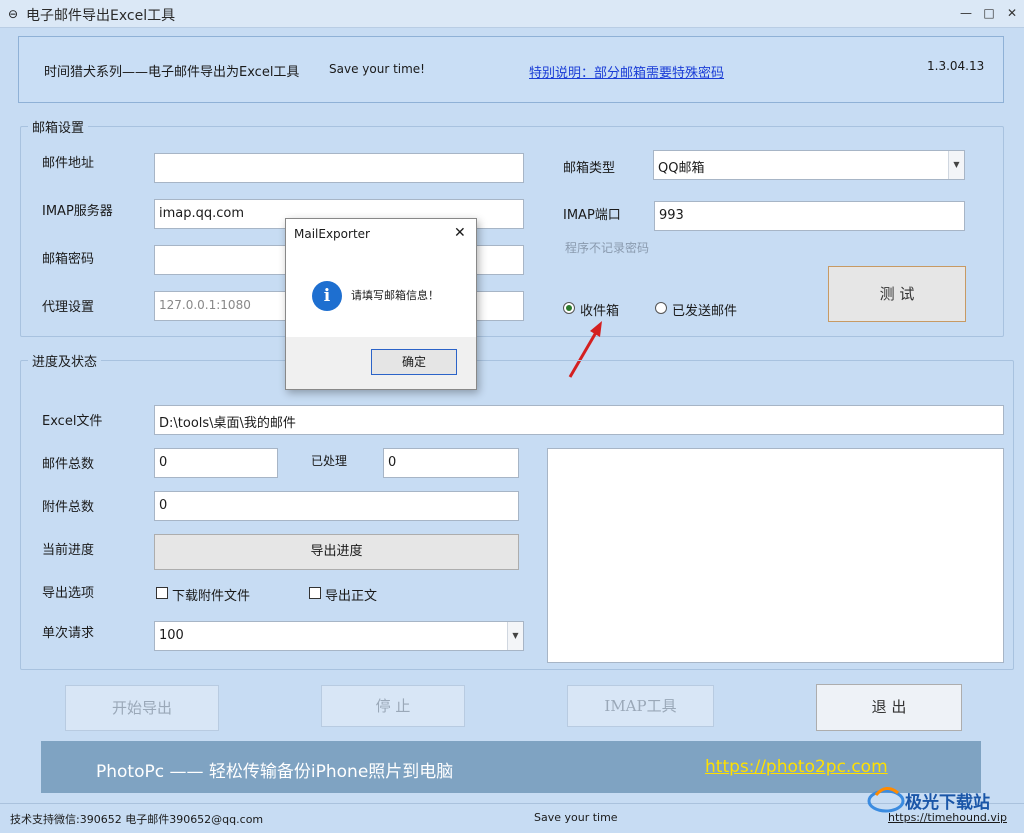 This screenshot has width=1024, height=833. What do you see at coordinates (315, 593) in the screenshot?
I see `export-body-box` at bounding box center [315, 593].